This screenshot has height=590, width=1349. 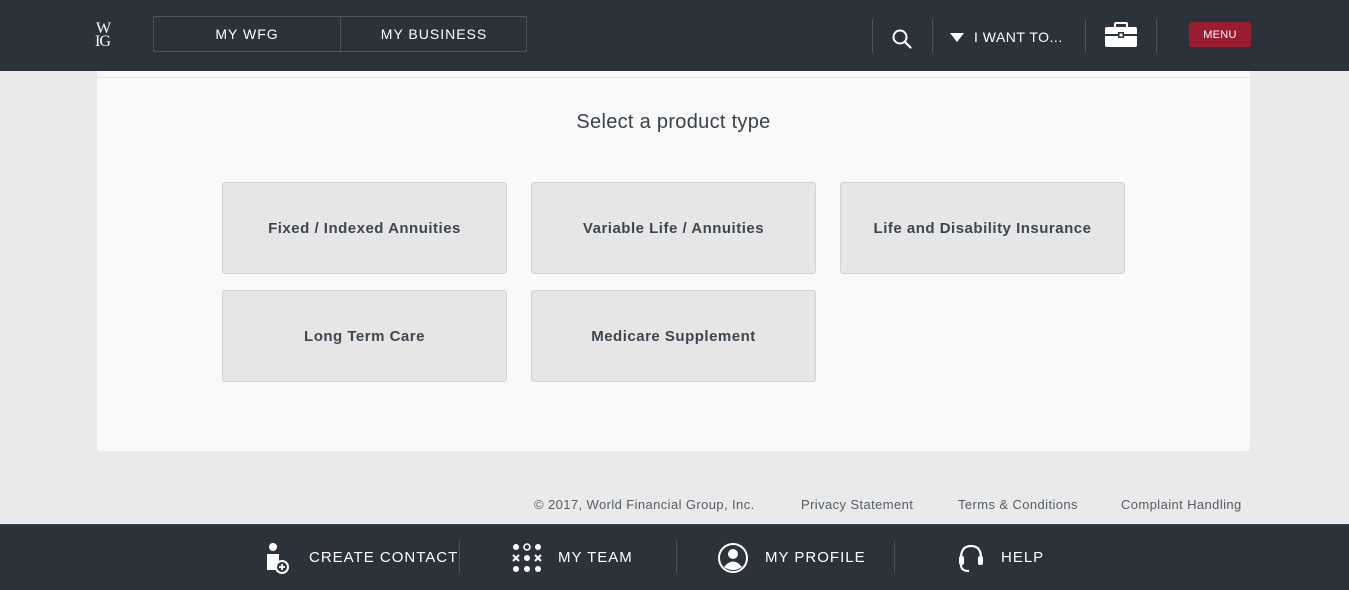 What do you see at coordinates (364, 336) in the screenshot?
I see `product-long-term-care: Long Term Care` at bounding box center [364, 336].